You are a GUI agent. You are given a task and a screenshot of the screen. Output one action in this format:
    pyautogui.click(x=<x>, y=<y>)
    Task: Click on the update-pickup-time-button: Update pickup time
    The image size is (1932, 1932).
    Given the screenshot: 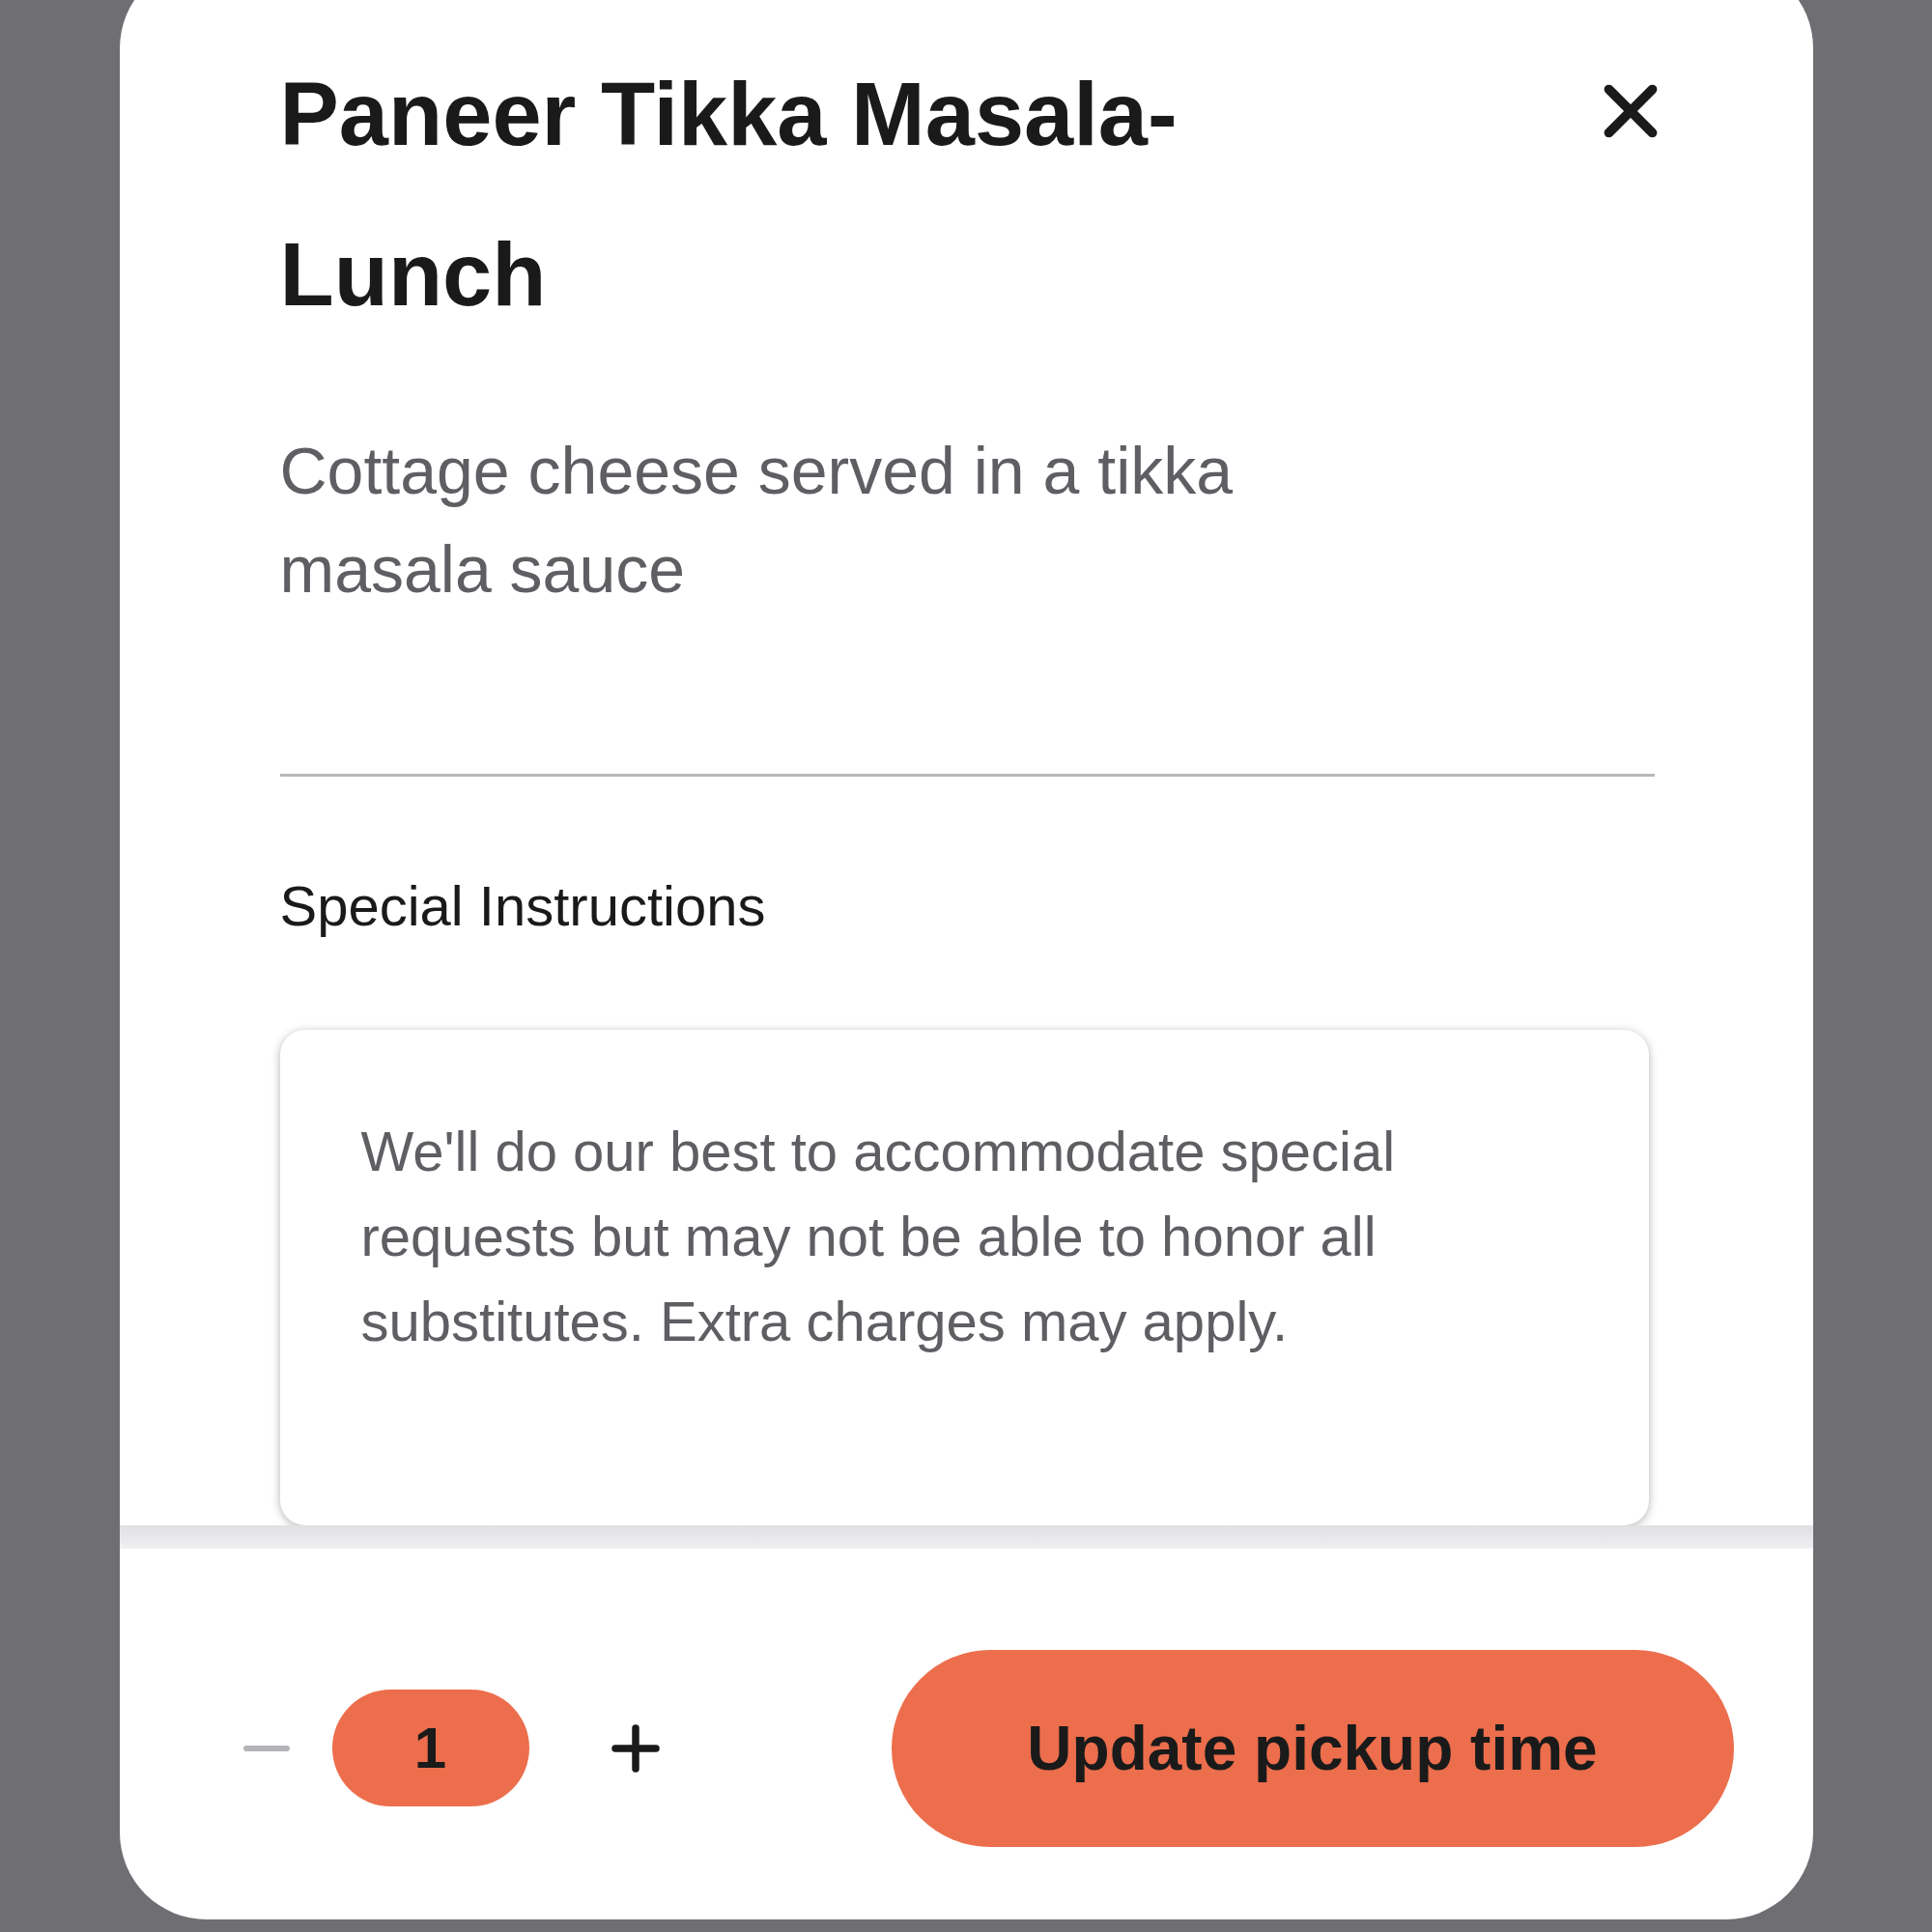 What is the action you would take?
    pyautogui.click(x=1312, y=1748)
    